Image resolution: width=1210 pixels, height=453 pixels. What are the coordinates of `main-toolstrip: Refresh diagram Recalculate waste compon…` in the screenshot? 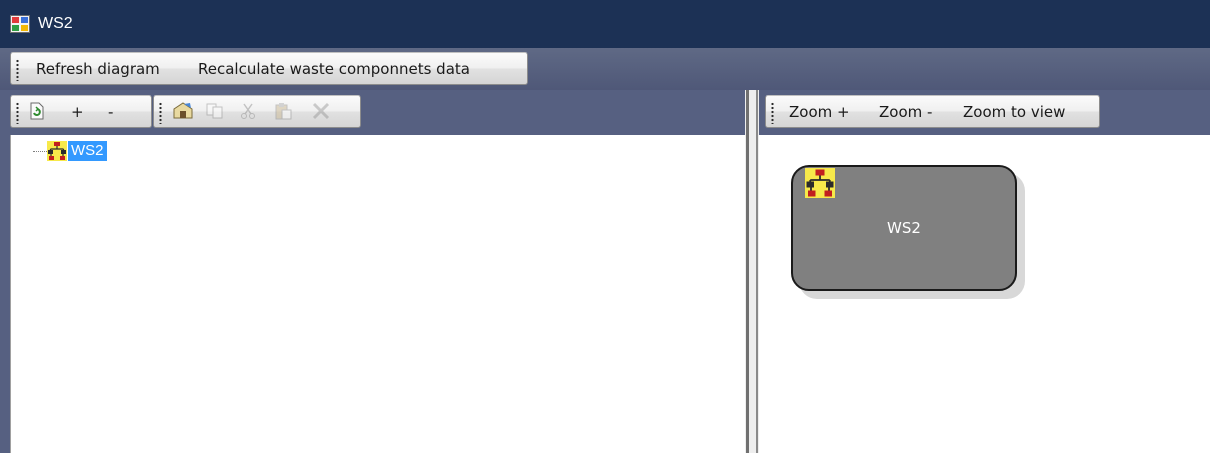 It's located at (269, 68).